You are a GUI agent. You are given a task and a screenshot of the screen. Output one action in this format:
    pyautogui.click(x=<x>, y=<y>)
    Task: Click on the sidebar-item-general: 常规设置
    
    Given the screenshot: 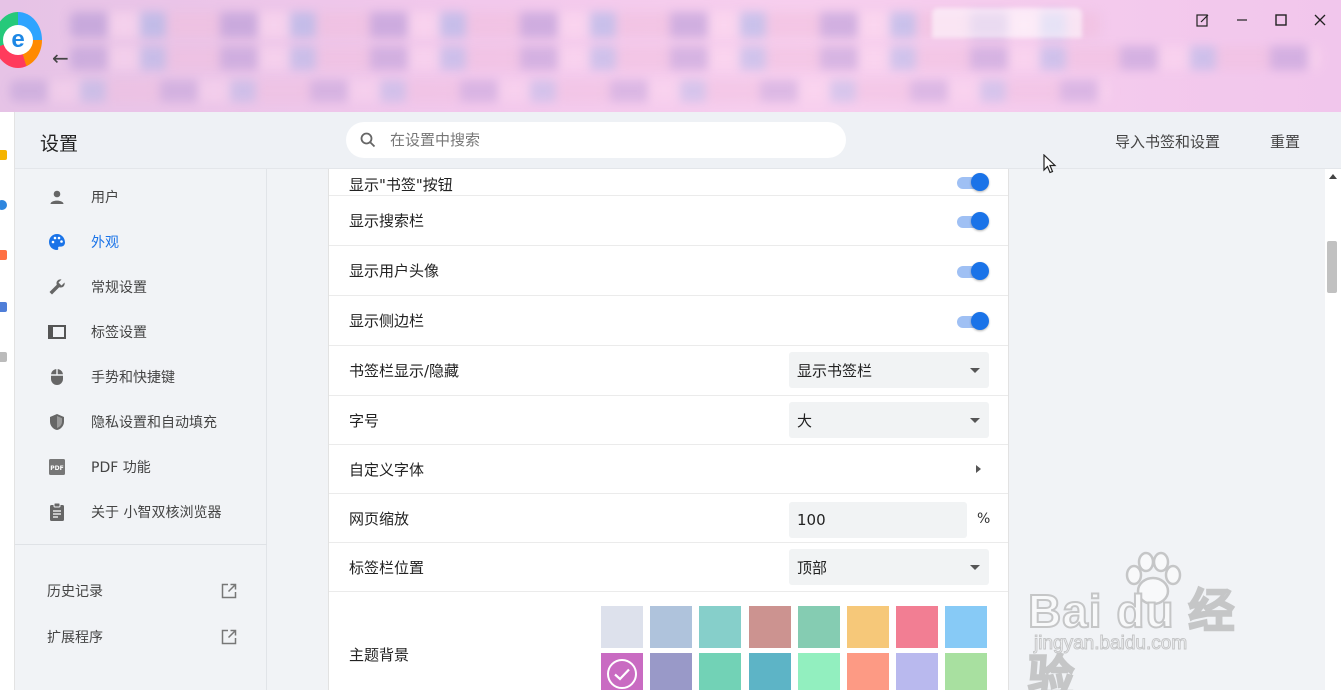 What is the action you would take?
    pyautogui.click(x=141, y=287)
    